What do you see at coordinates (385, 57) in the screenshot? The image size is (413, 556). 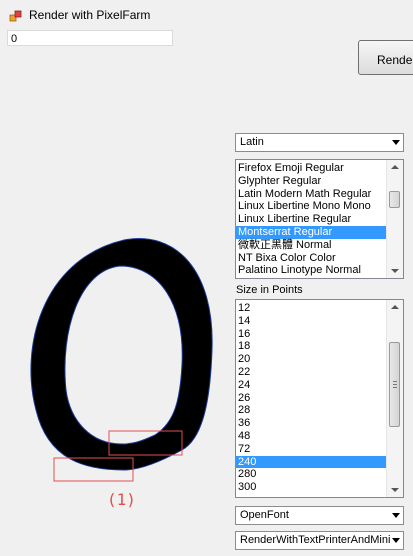 I see `render-button: Render` at bounding box center [385, 57].